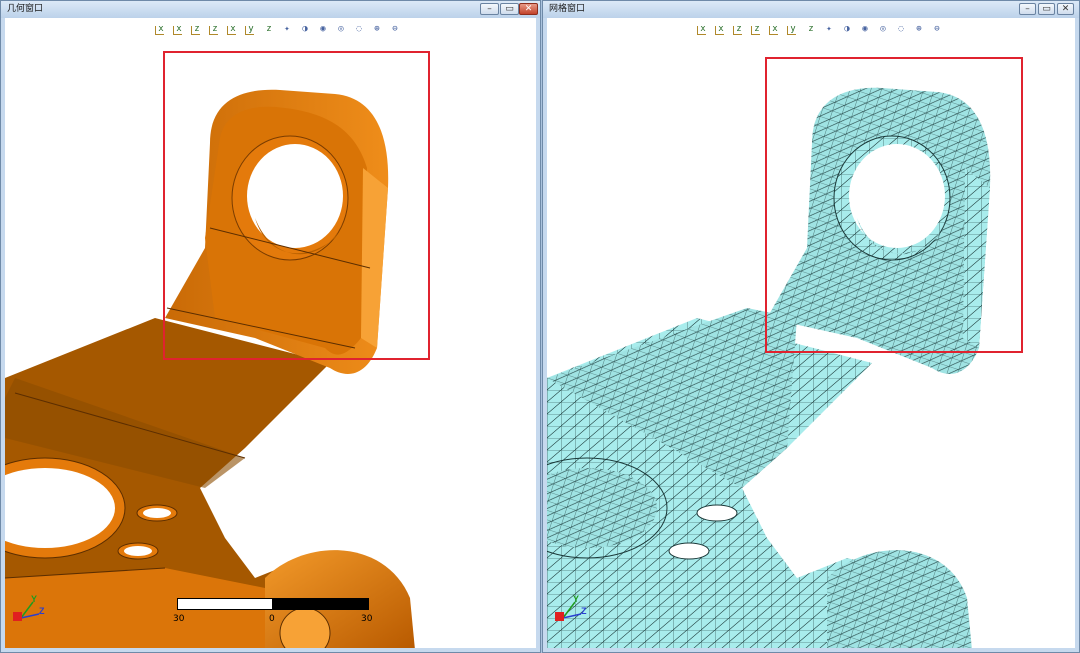 Image resolution: width=1080 pixels, height=653 pixels. I want to click on geometry-window-title: 几何窗口, so click(25, 9).